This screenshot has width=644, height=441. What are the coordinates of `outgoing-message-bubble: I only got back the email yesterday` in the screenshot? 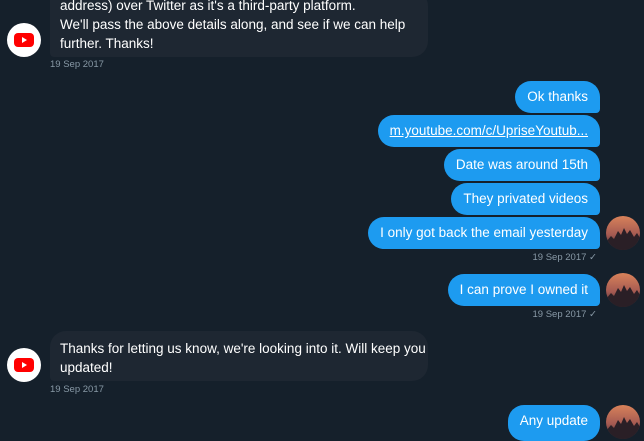 It's located at (484, 233).